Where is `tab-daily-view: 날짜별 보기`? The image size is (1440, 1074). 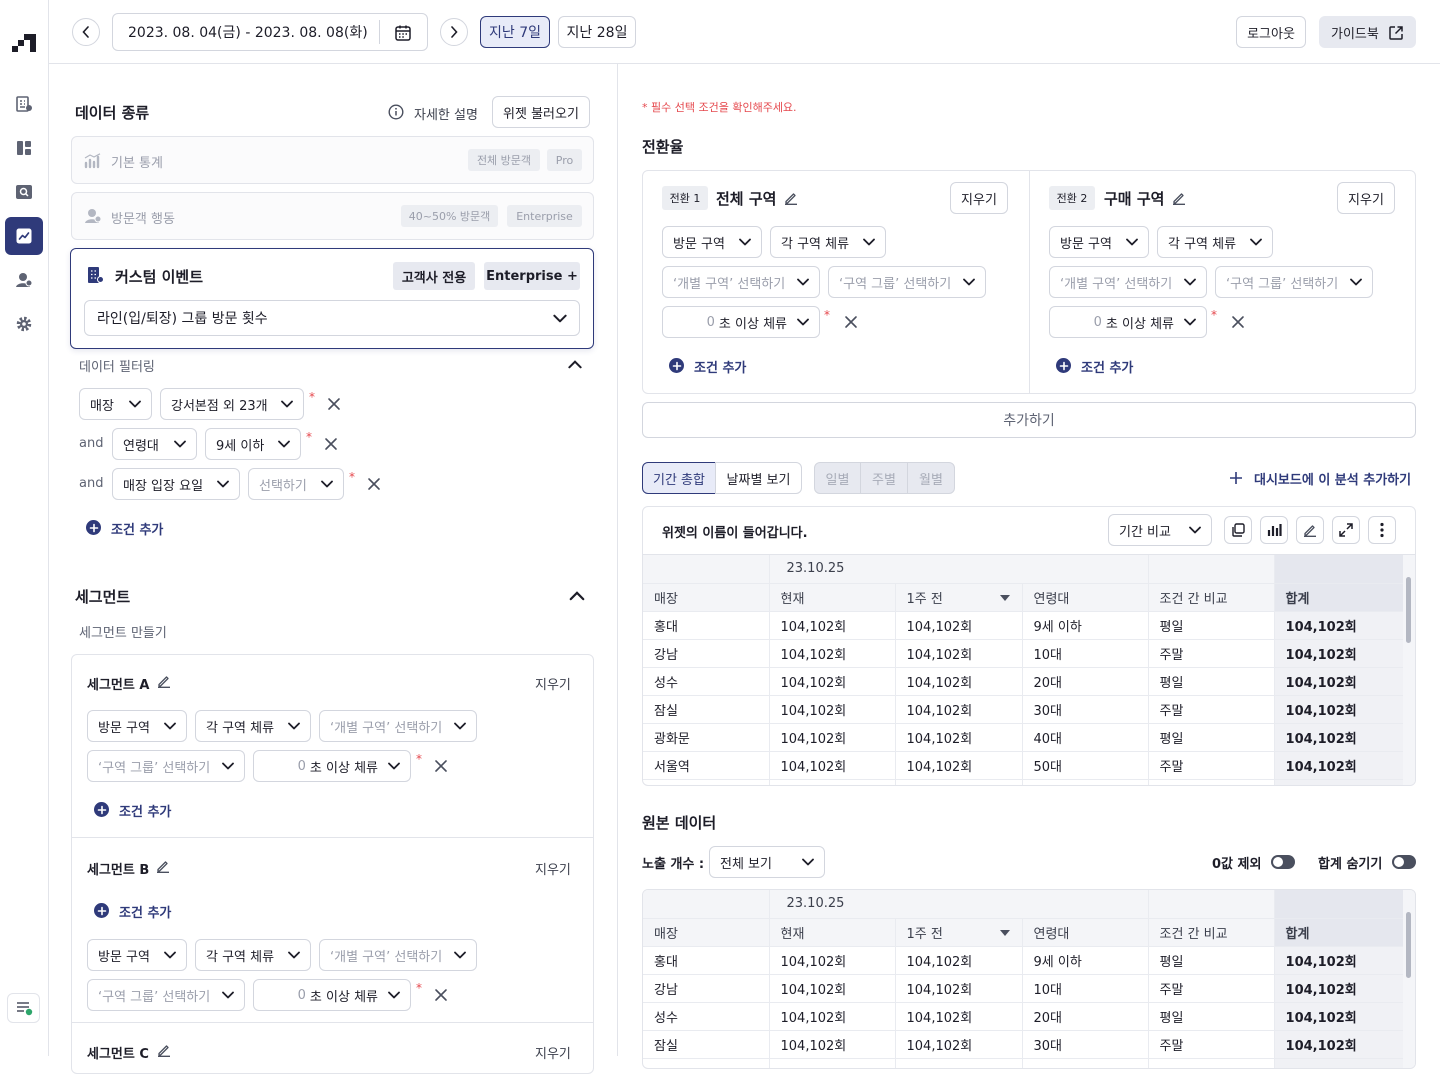
tab-daily-view: 날짜별 보기 is located at coordinates (758, 478).